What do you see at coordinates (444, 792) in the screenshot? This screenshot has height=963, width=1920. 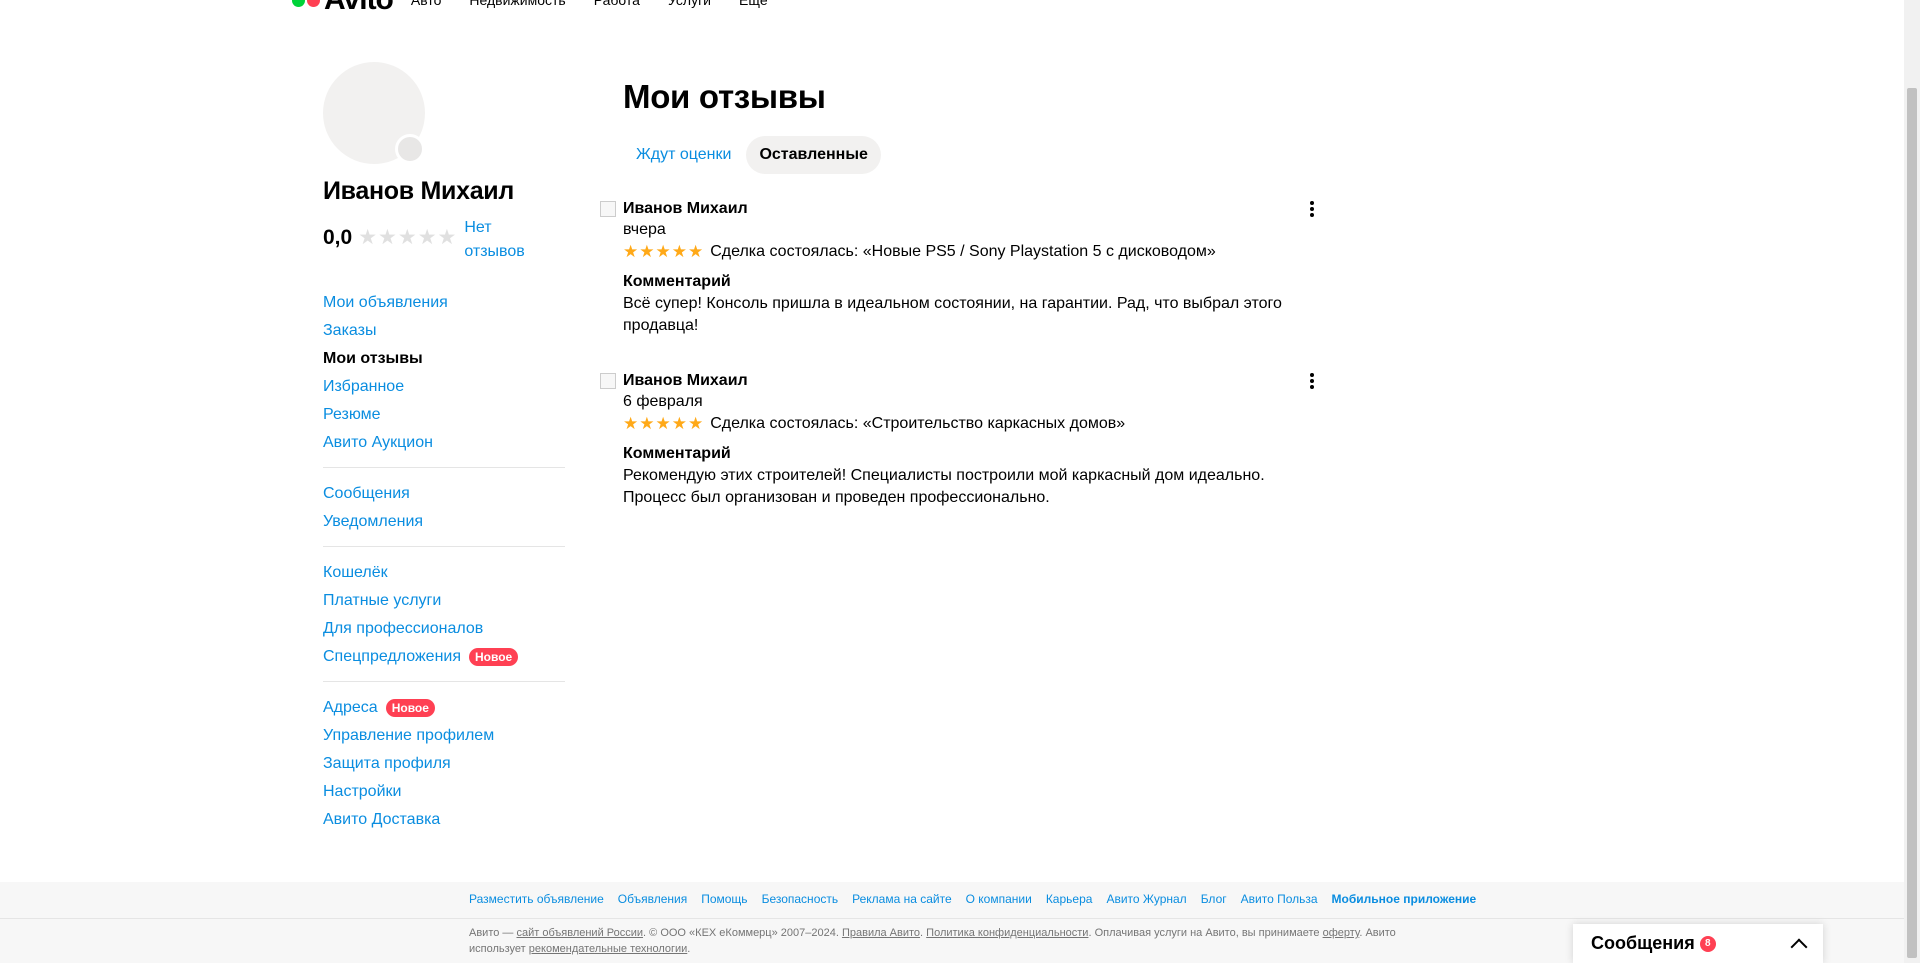 I see `sidebar-item-settings: Настройки` at bounding box center [444, 792].